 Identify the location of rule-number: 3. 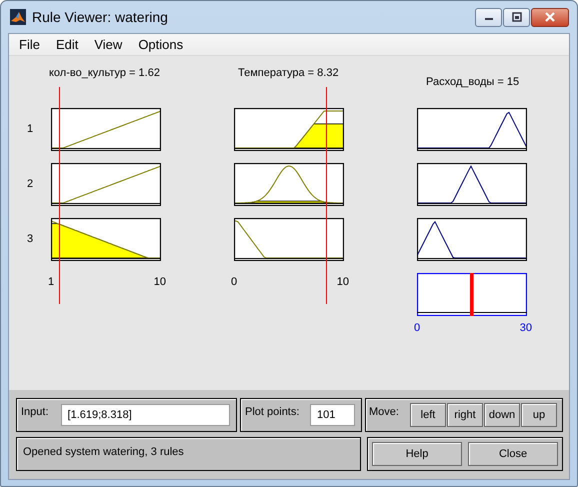
(30, 240).